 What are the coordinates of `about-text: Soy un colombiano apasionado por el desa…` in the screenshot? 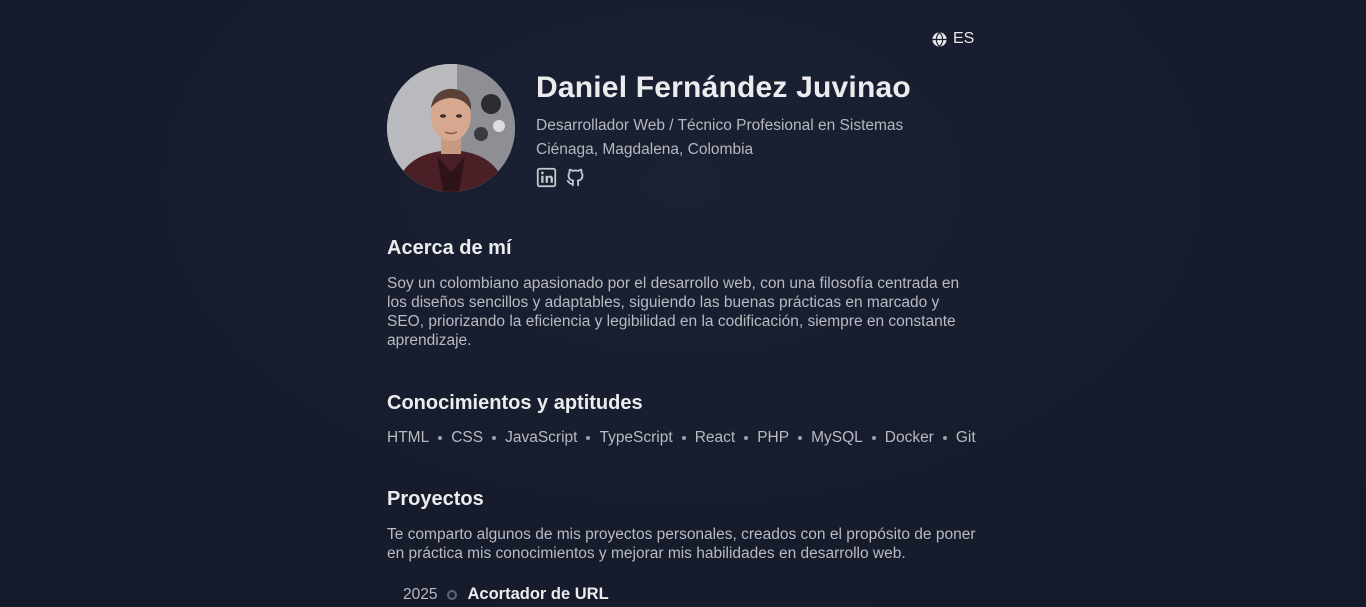 It's located at (673, 312).